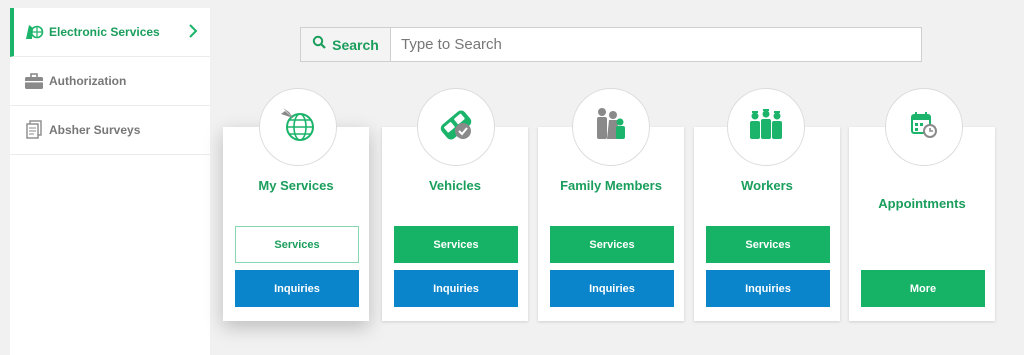 The image size is (1024, 355). Describe the element at coordinates (319, 44) in the screenshot. I see `search-icon` at that location.